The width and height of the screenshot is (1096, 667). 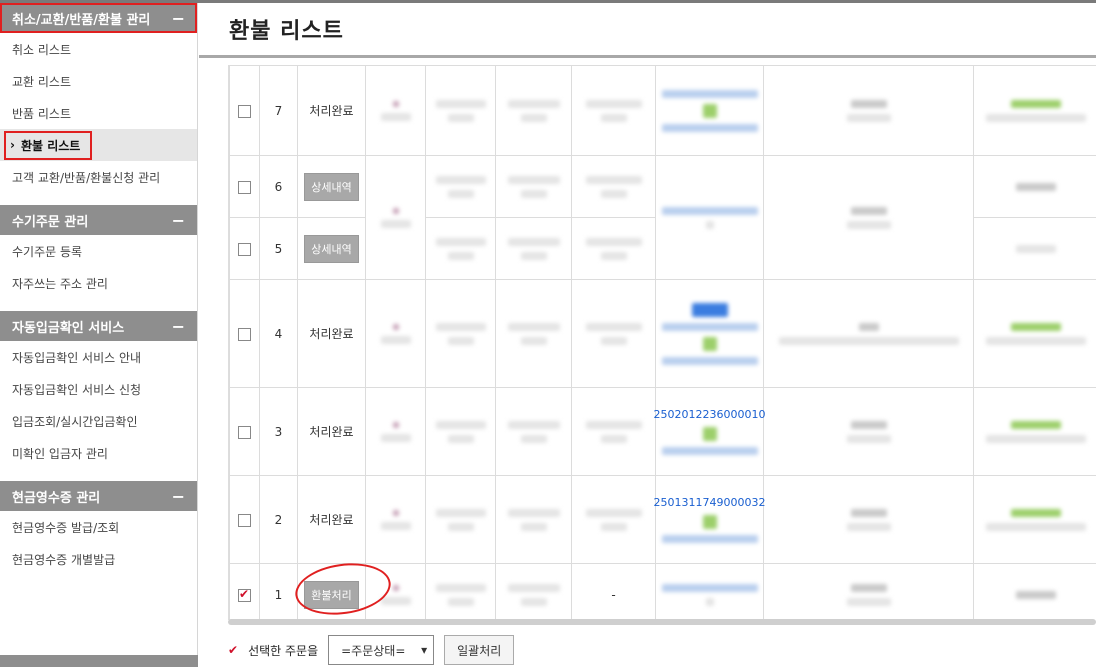 I want to click on dash-cell: -, so click(x=613, y=591).